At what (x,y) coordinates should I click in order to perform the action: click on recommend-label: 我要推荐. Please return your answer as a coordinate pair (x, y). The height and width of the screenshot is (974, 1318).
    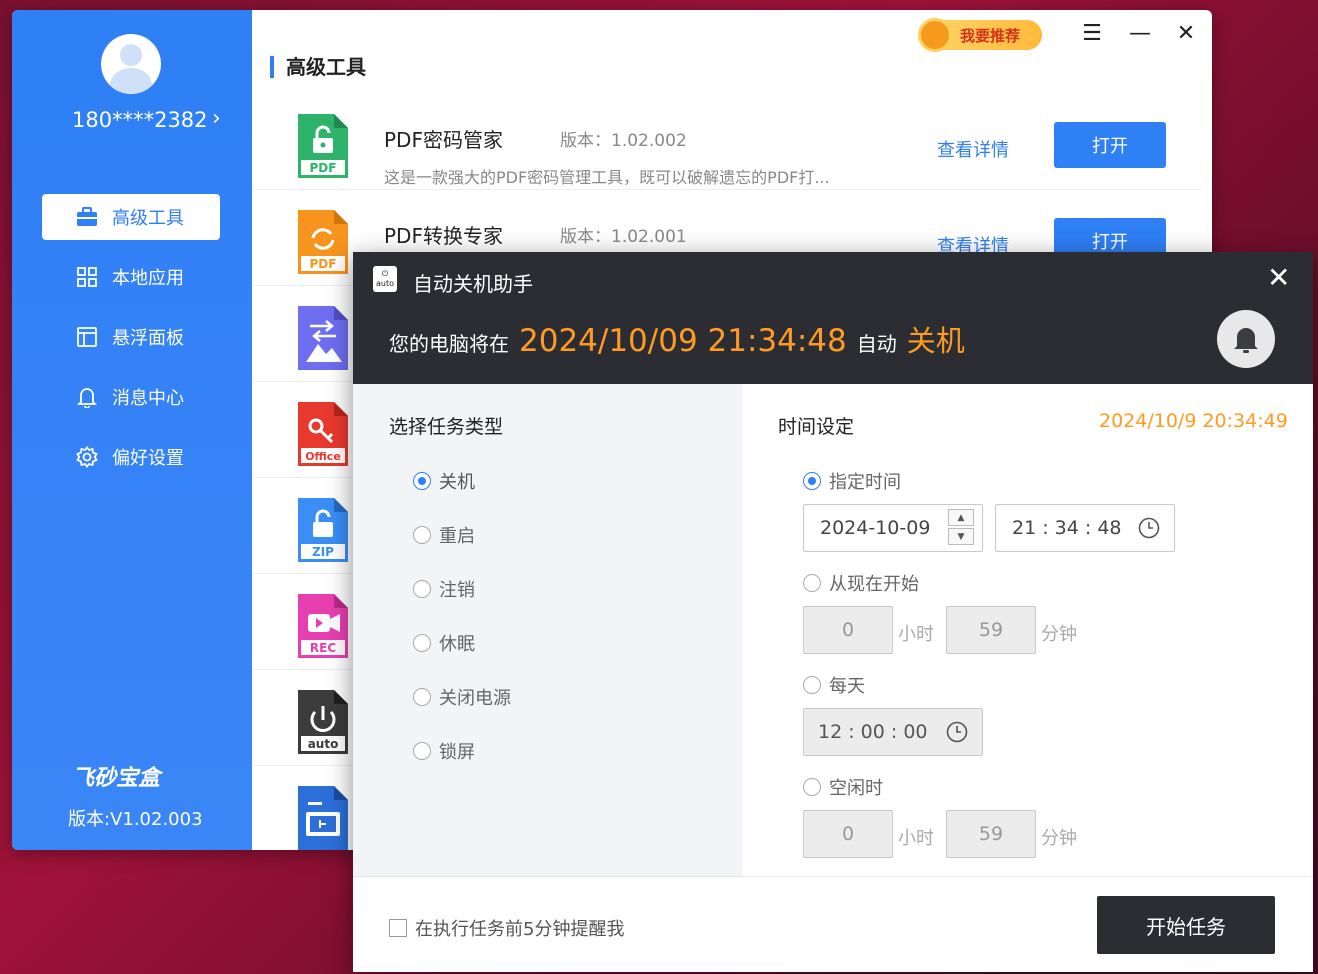
    Looking at the image, I should click on (990, 35).